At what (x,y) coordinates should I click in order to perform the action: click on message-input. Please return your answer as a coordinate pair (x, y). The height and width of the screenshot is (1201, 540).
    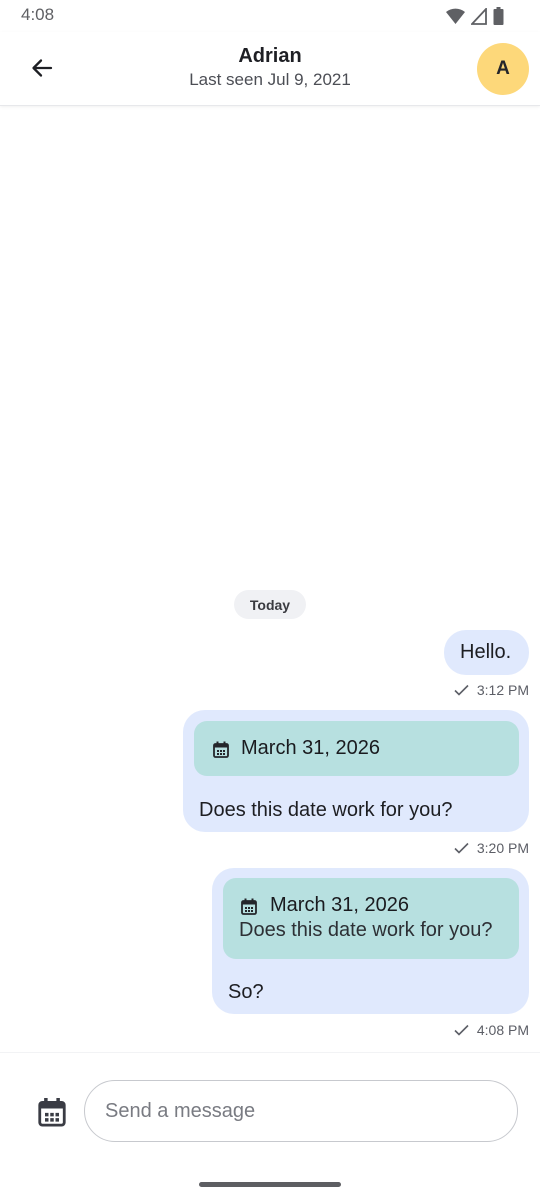
    Looking at the image, I should click on (301, 1111).